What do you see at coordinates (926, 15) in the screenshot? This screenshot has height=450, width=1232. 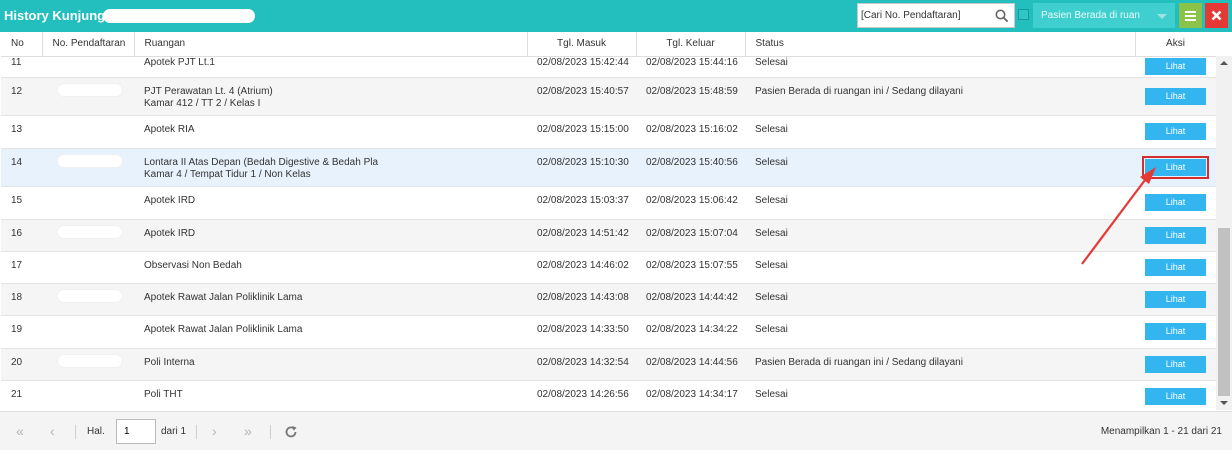 I see `search-input` at bounding box center [926, 15].